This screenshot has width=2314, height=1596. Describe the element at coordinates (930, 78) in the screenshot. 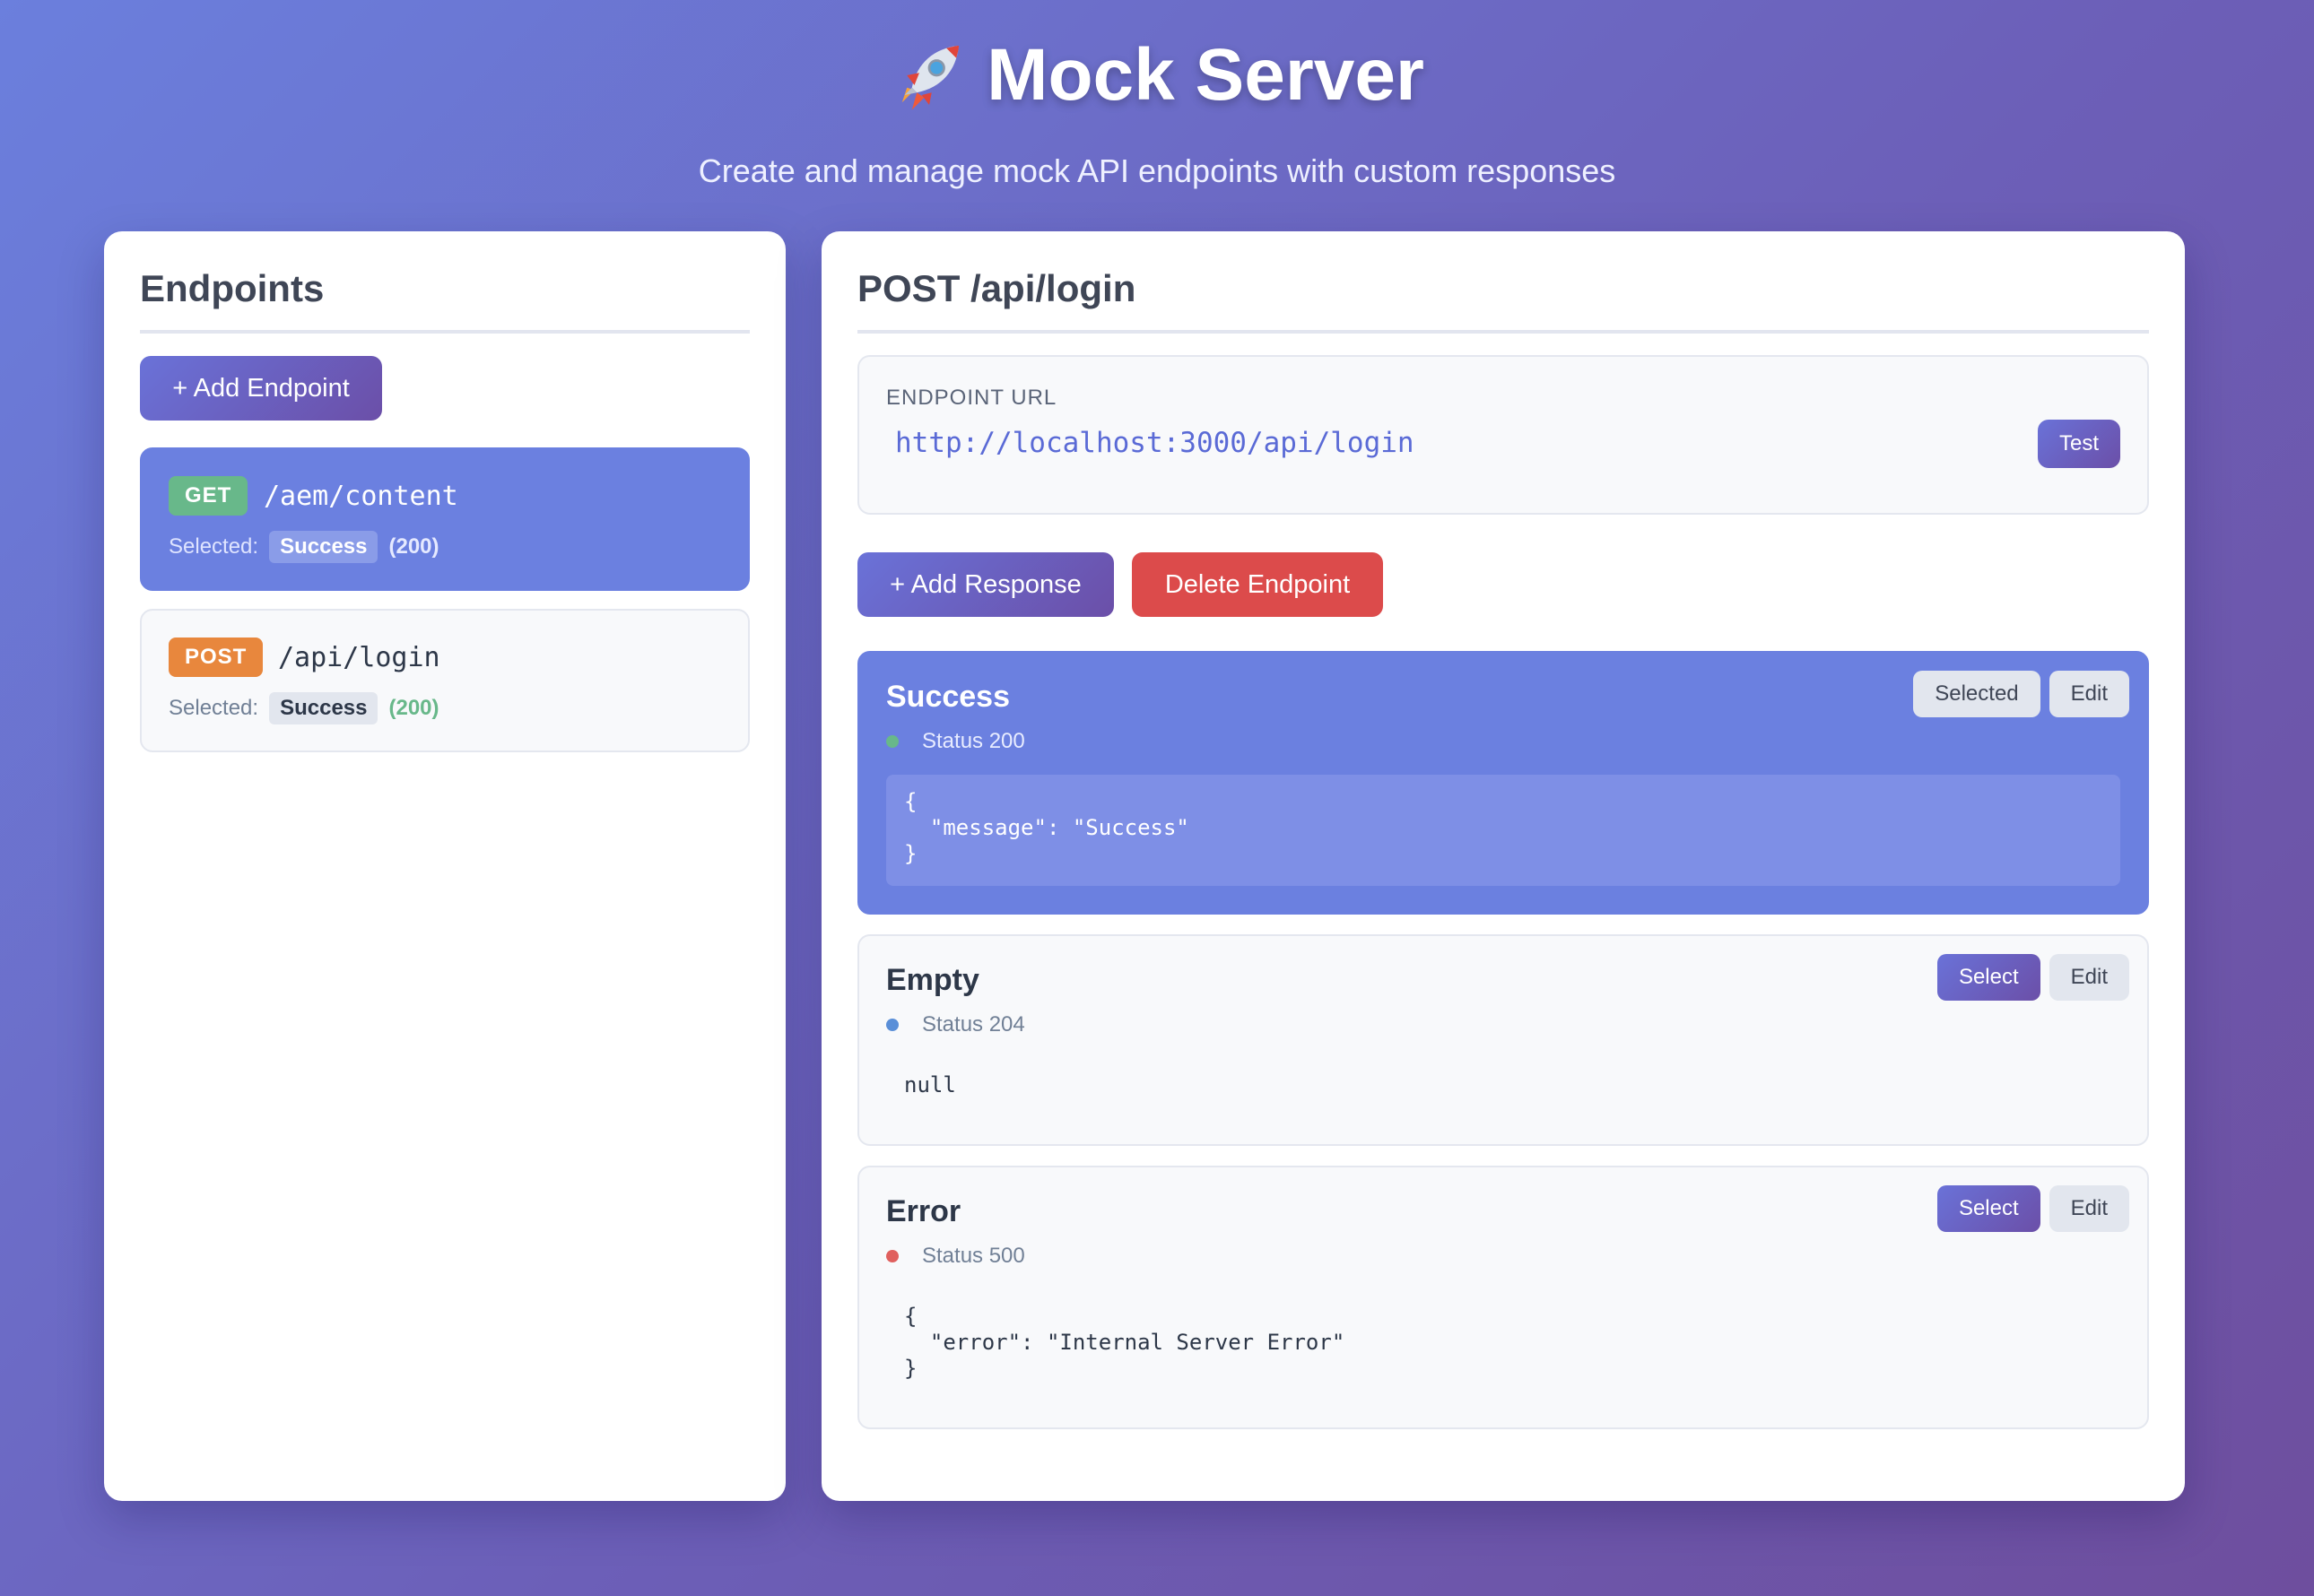

I see `rocket-icon` at that location.